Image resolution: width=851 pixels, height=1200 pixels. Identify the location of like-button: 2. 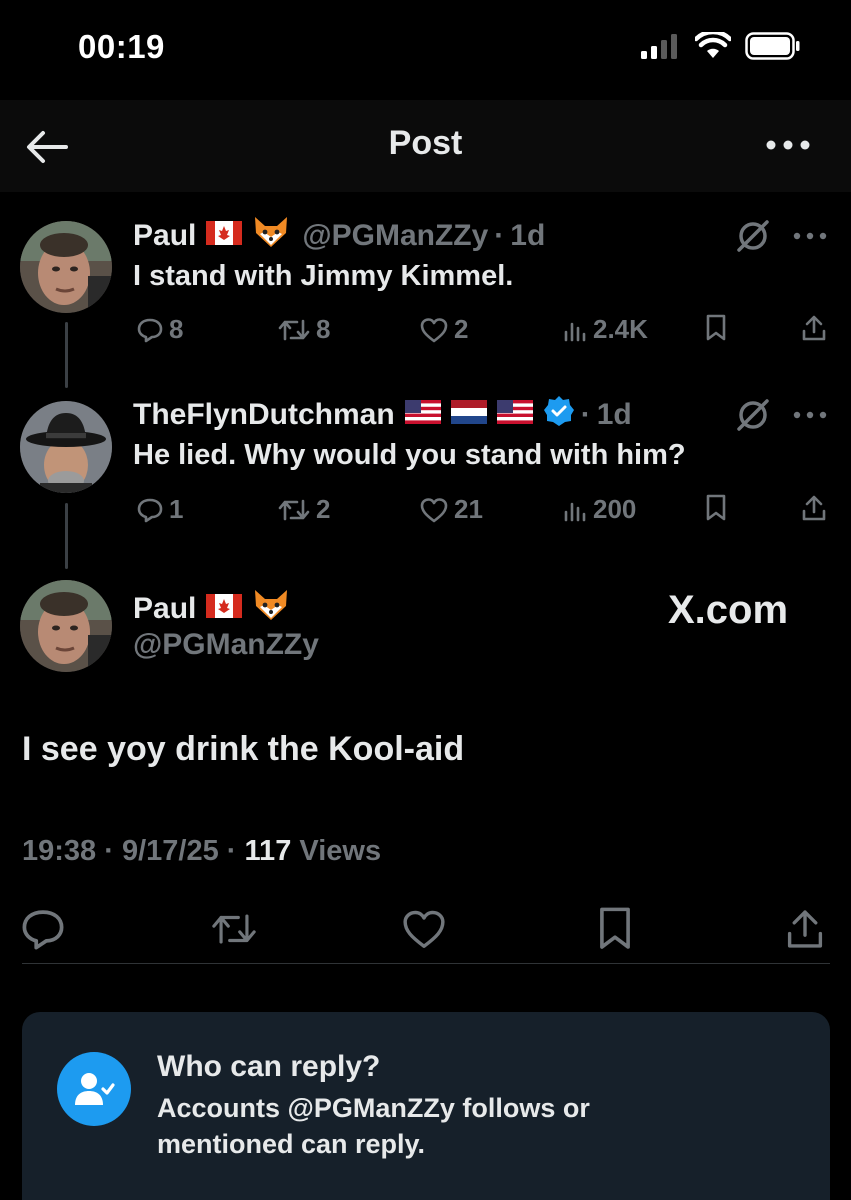
(444, 329).